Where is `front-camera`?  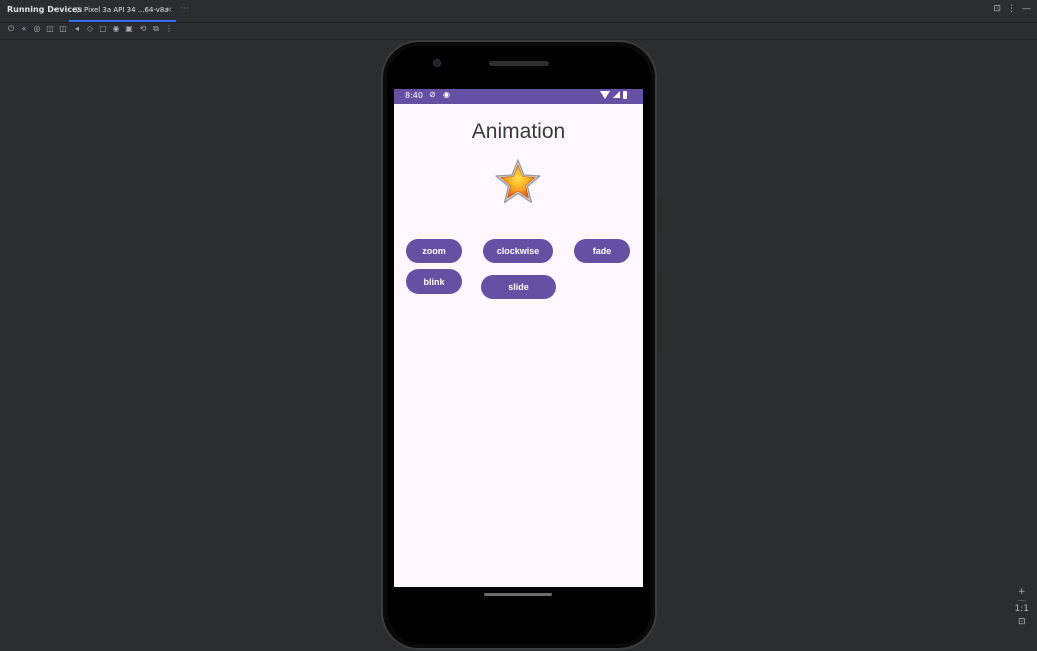
front-camera is located at coordinates (437, 63).